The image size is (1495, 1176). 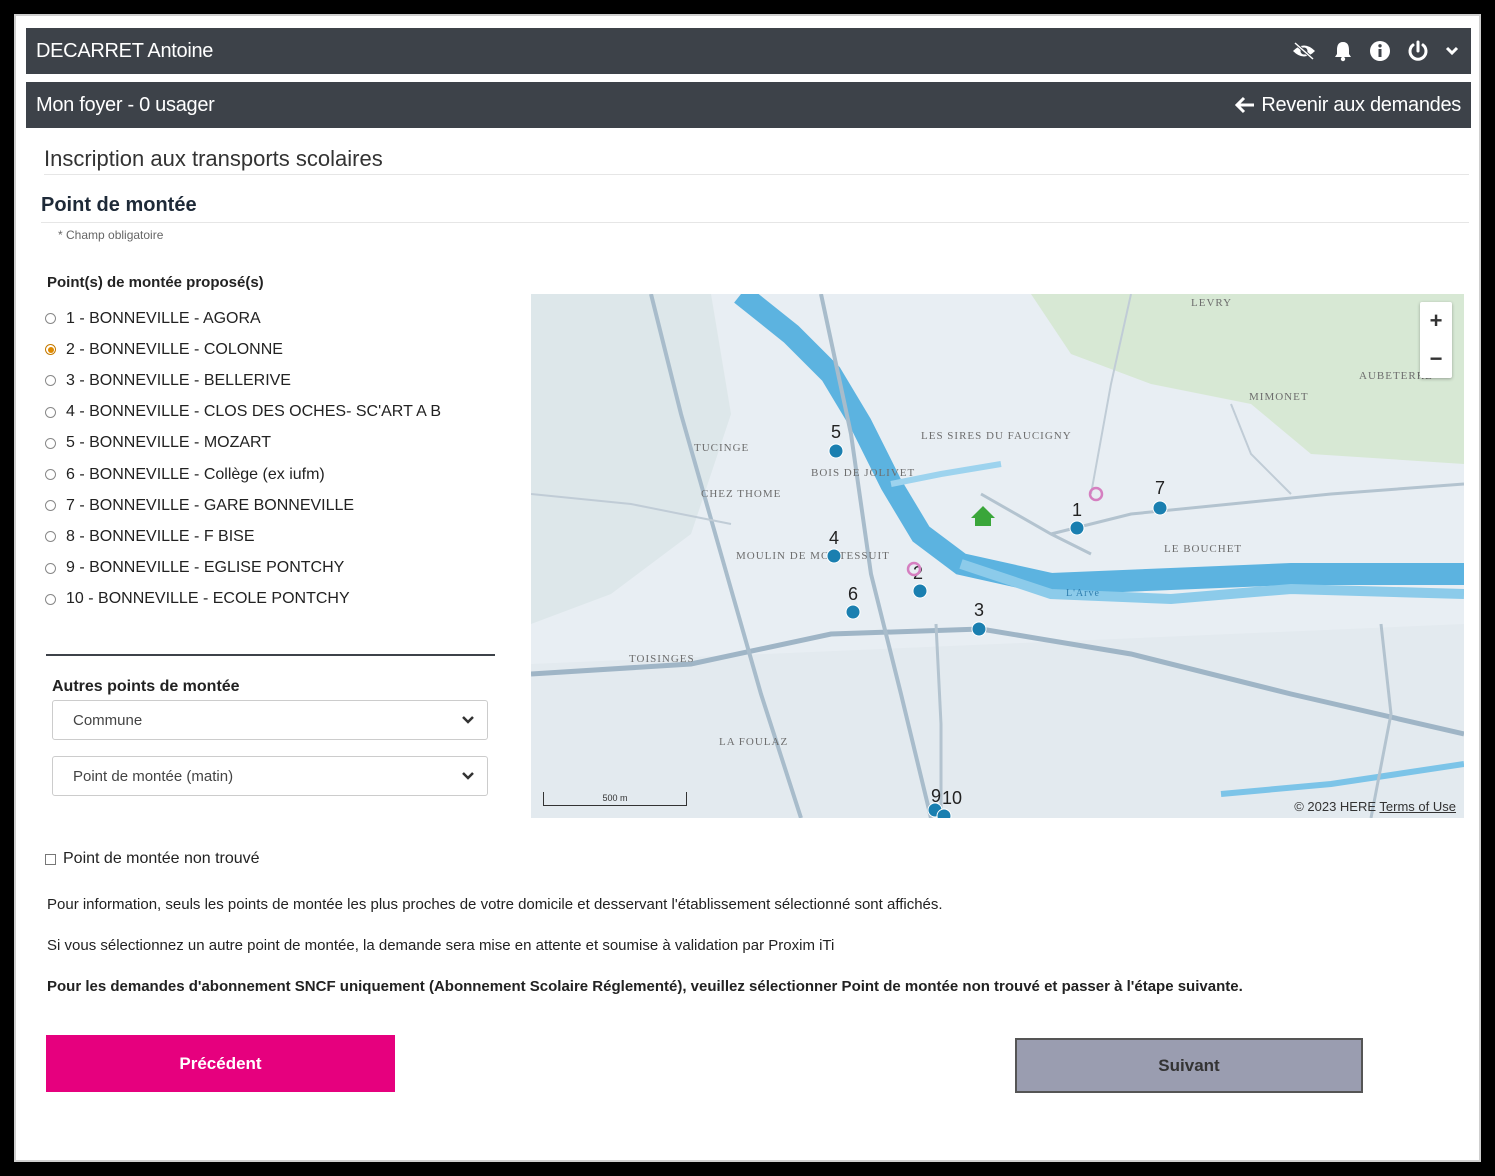 I want to click on proposed-point-label: 2 - BONNEVILLE - COLONNE, so click(x=174, y=349).